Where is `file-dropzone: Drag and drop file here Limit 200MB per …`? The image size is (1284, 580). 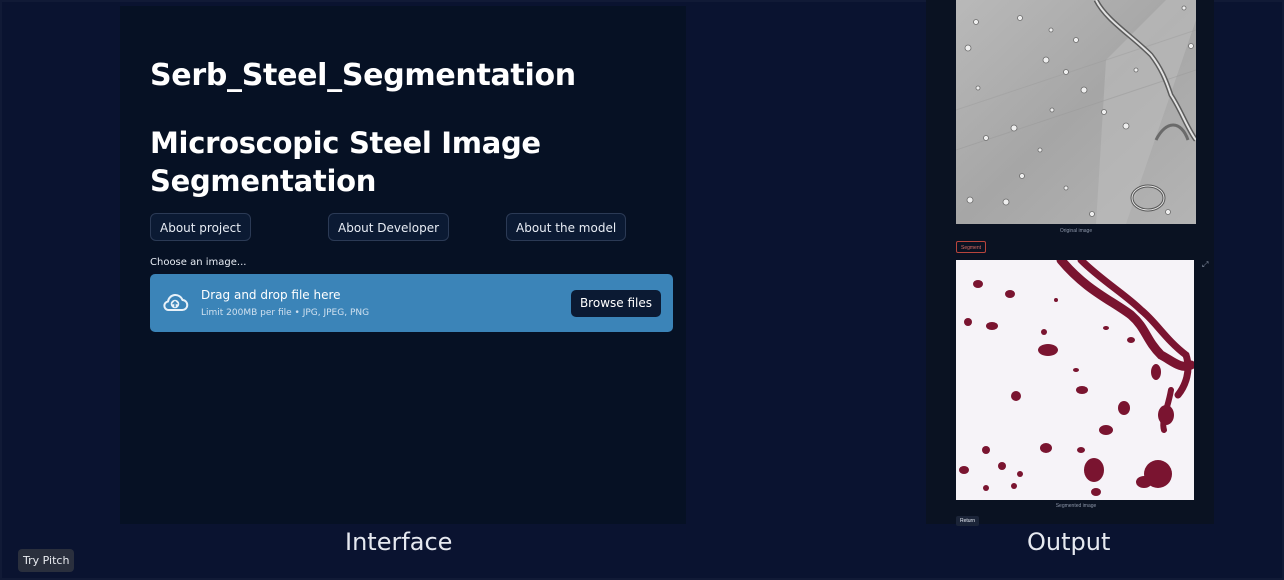 file-dropzone: Drag and drop file here Limit 200MB per … is located at coordinates (411, 303).